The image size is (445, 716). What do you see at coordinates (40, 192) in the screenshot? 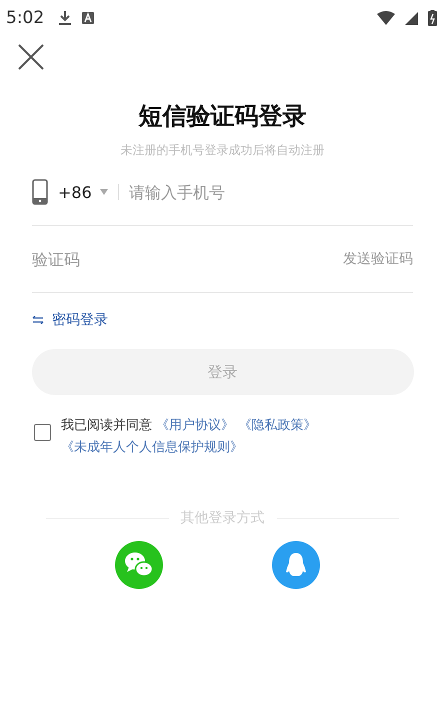
I see `phone-icon` at bounding box center [40, 192].